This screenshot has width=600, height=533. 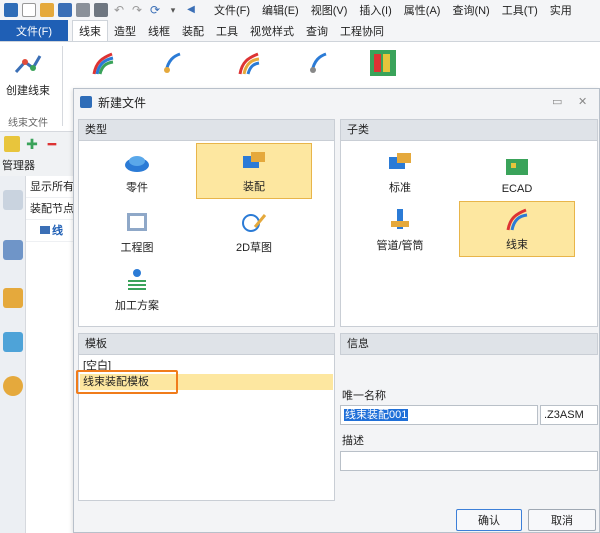 I want to click on assembly-tree: 显示所有 装配节点 线, so click(x=50, y=354).